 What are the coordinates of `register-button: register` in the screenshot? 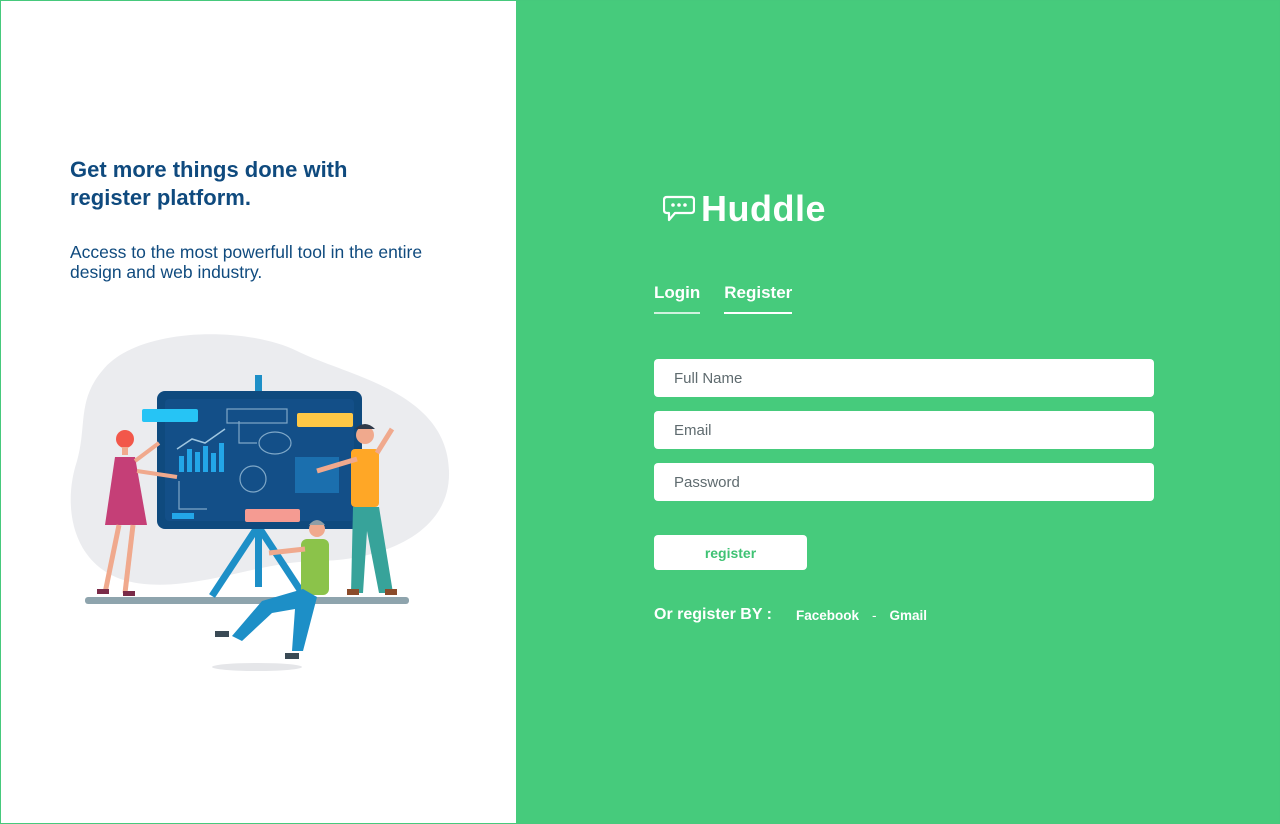 It's located at (730, 552).